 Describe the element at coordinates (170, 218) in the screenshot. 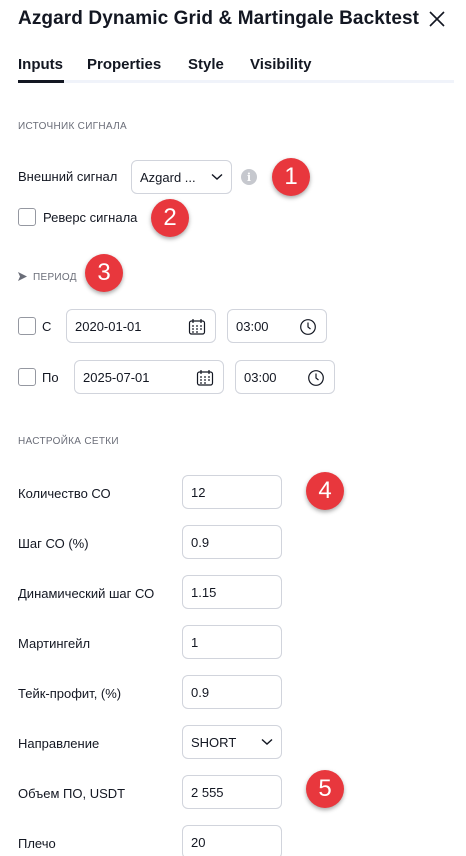

I see `annotation-badge-2: 2` at that location.